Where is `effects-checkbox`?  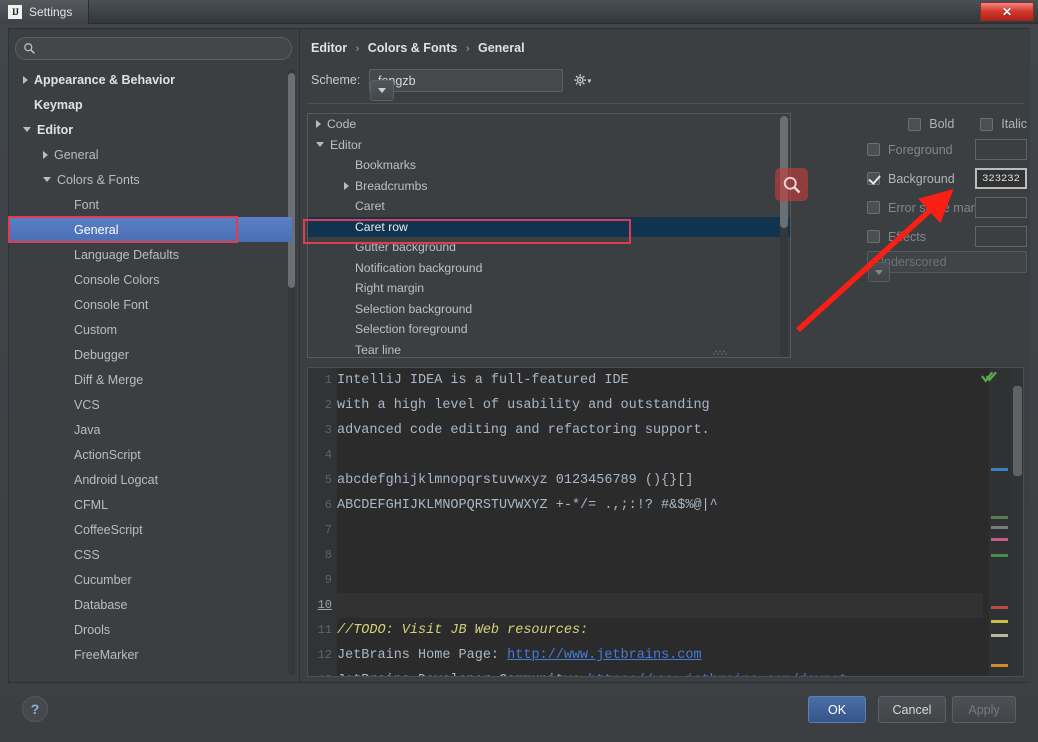 effects-checkbox is located at coordinates (873, 236).